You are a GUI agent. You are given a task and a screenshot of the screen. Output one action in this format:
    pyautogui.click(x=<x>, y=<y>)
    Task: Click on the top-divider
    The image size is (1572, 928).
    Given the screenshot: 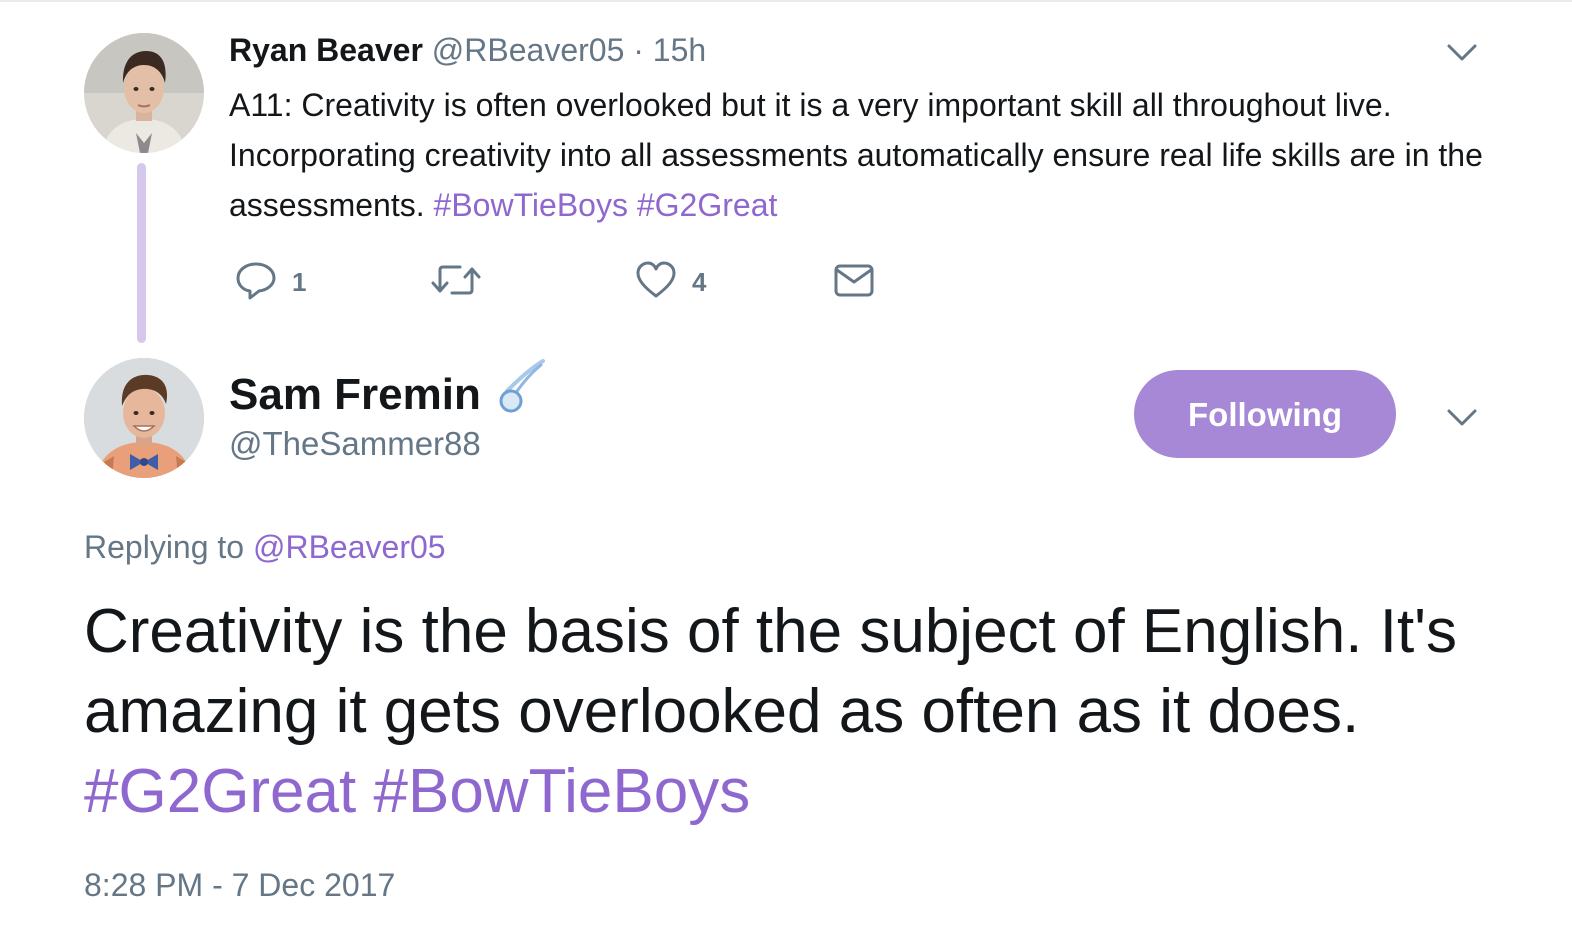 What is the action you would take?
    pyautogui.click(x=786, y=1)
    